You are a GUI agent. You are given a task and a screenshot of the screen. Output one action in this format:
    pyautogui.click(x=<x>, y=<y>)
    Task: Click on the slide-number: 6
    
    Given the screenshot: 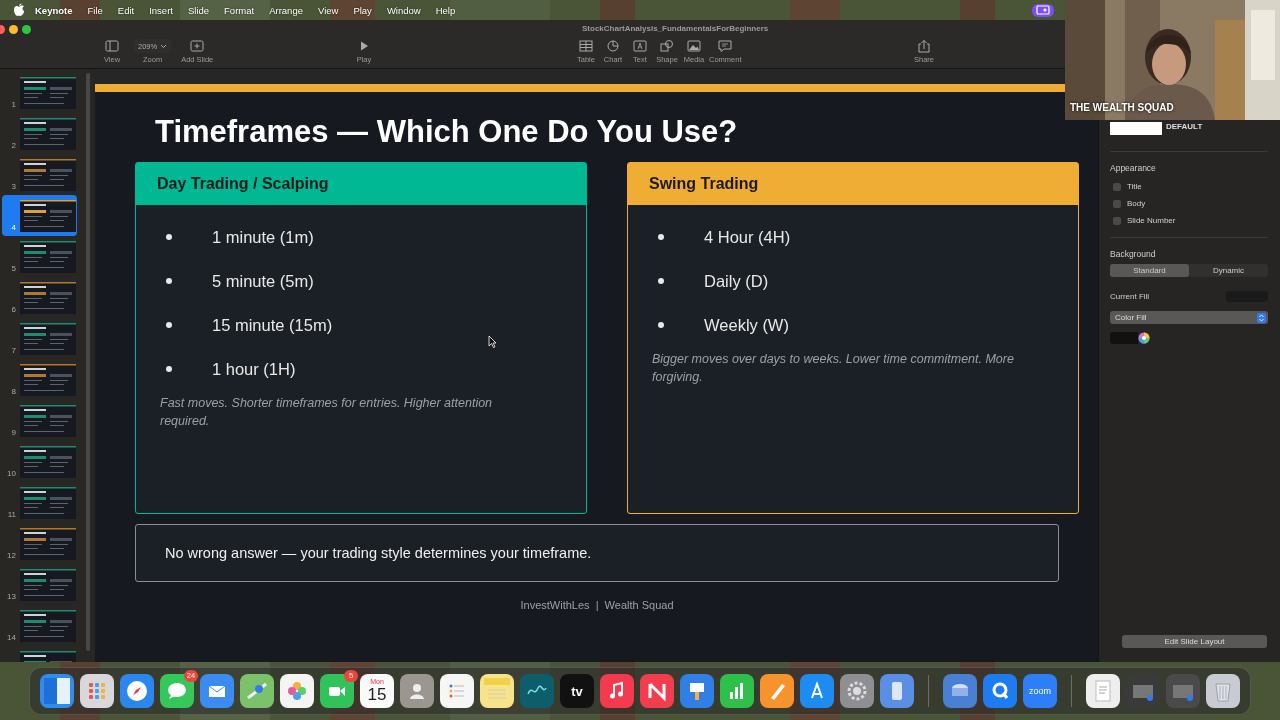 What is the action you would take?
    pyautogui.click(x=13, y=310)
    